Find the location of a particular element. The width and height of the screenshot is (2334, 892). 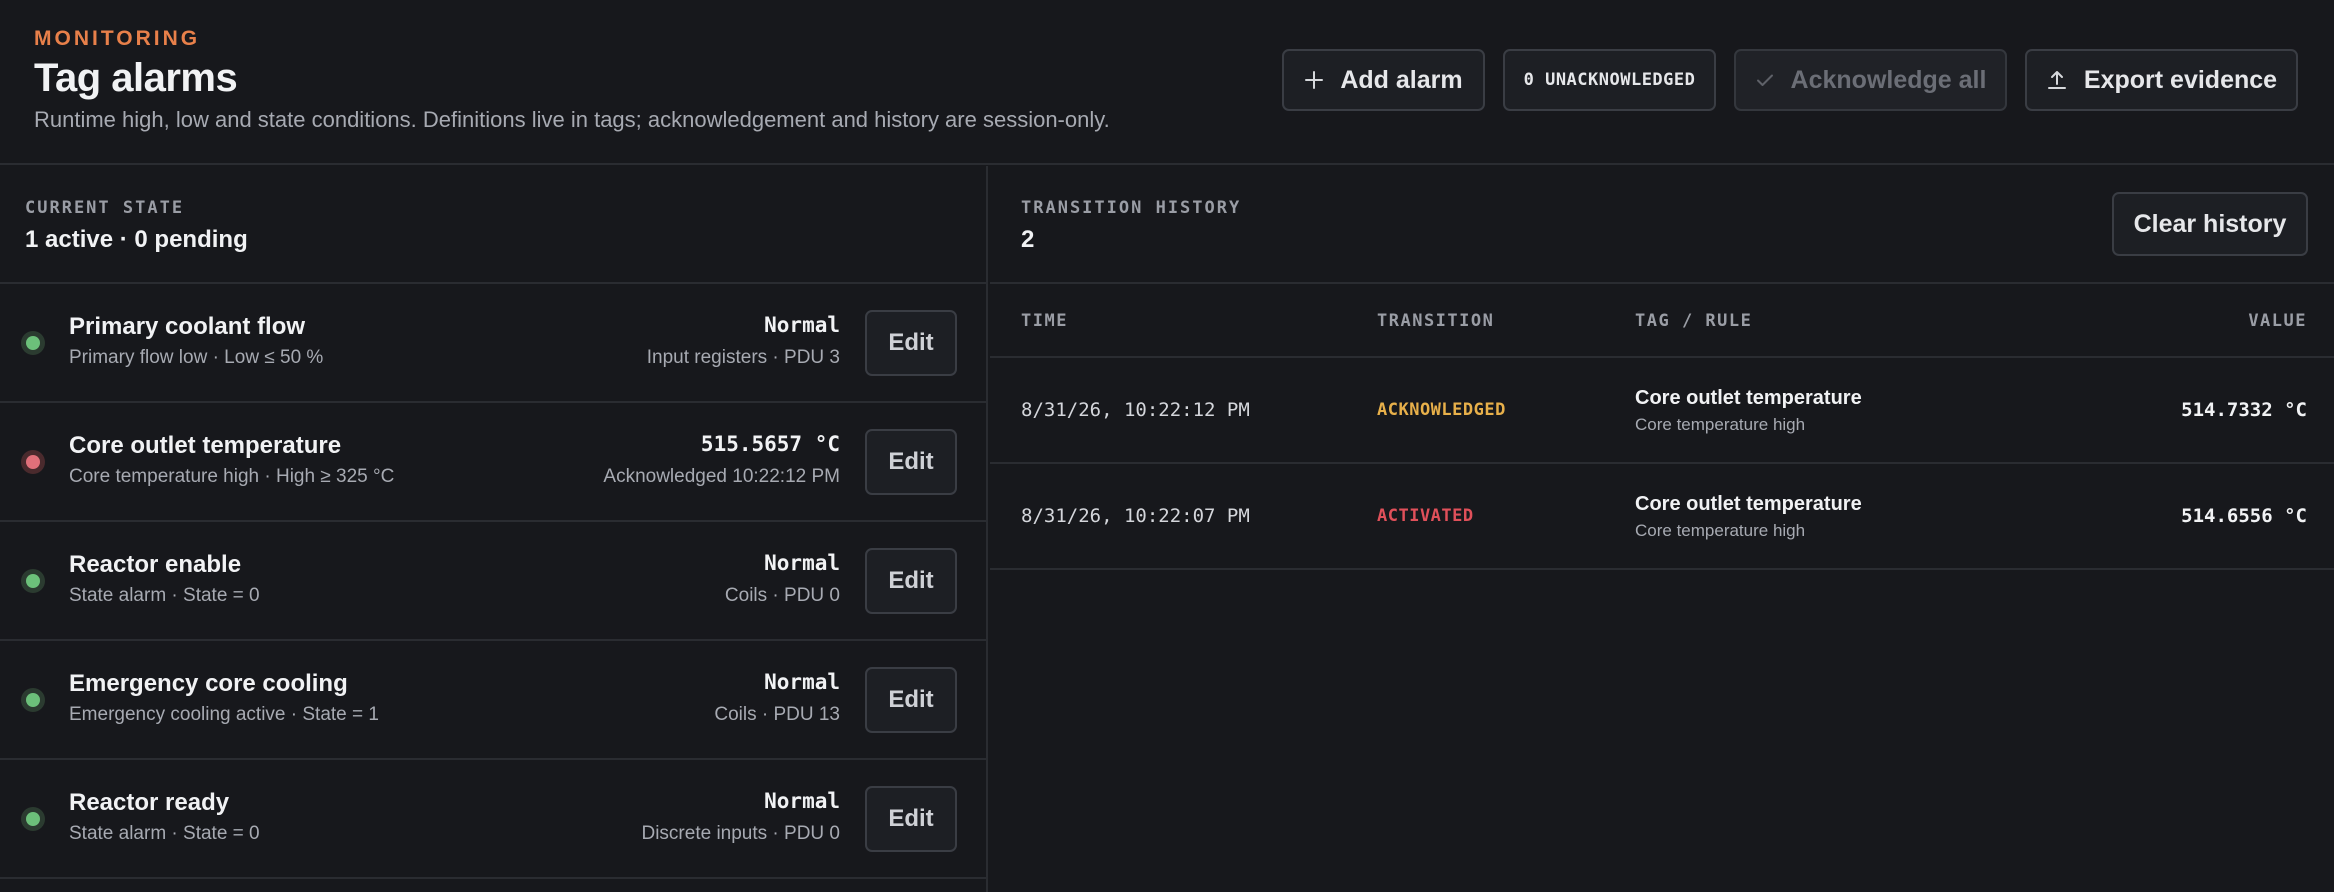

alarm-source: Coils · PDU 13 is located at coordinates (777, 714).